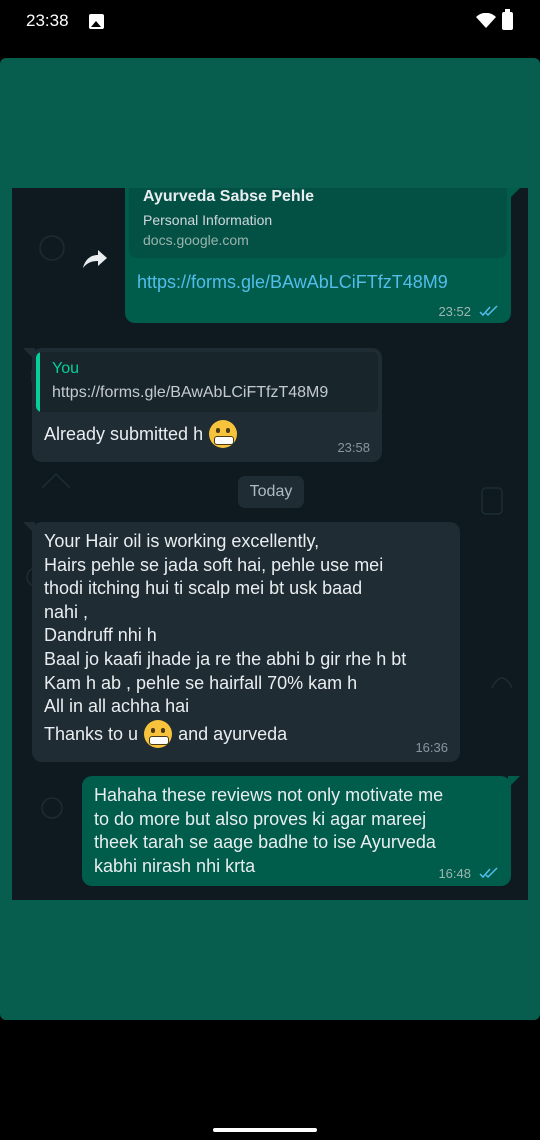 Image resolution: width=540 pixels, height=1140 pixels. Describe the element at coordinates (124, 433) in the screenshot. I see `message-text: Already submitted h` at that location.